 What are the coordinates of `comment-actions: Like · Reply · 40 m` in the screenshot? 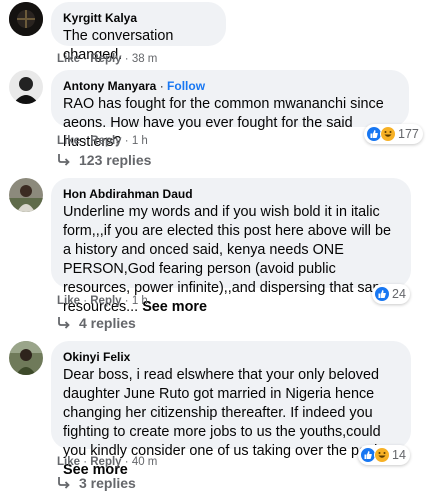 It's located at (107, 462).